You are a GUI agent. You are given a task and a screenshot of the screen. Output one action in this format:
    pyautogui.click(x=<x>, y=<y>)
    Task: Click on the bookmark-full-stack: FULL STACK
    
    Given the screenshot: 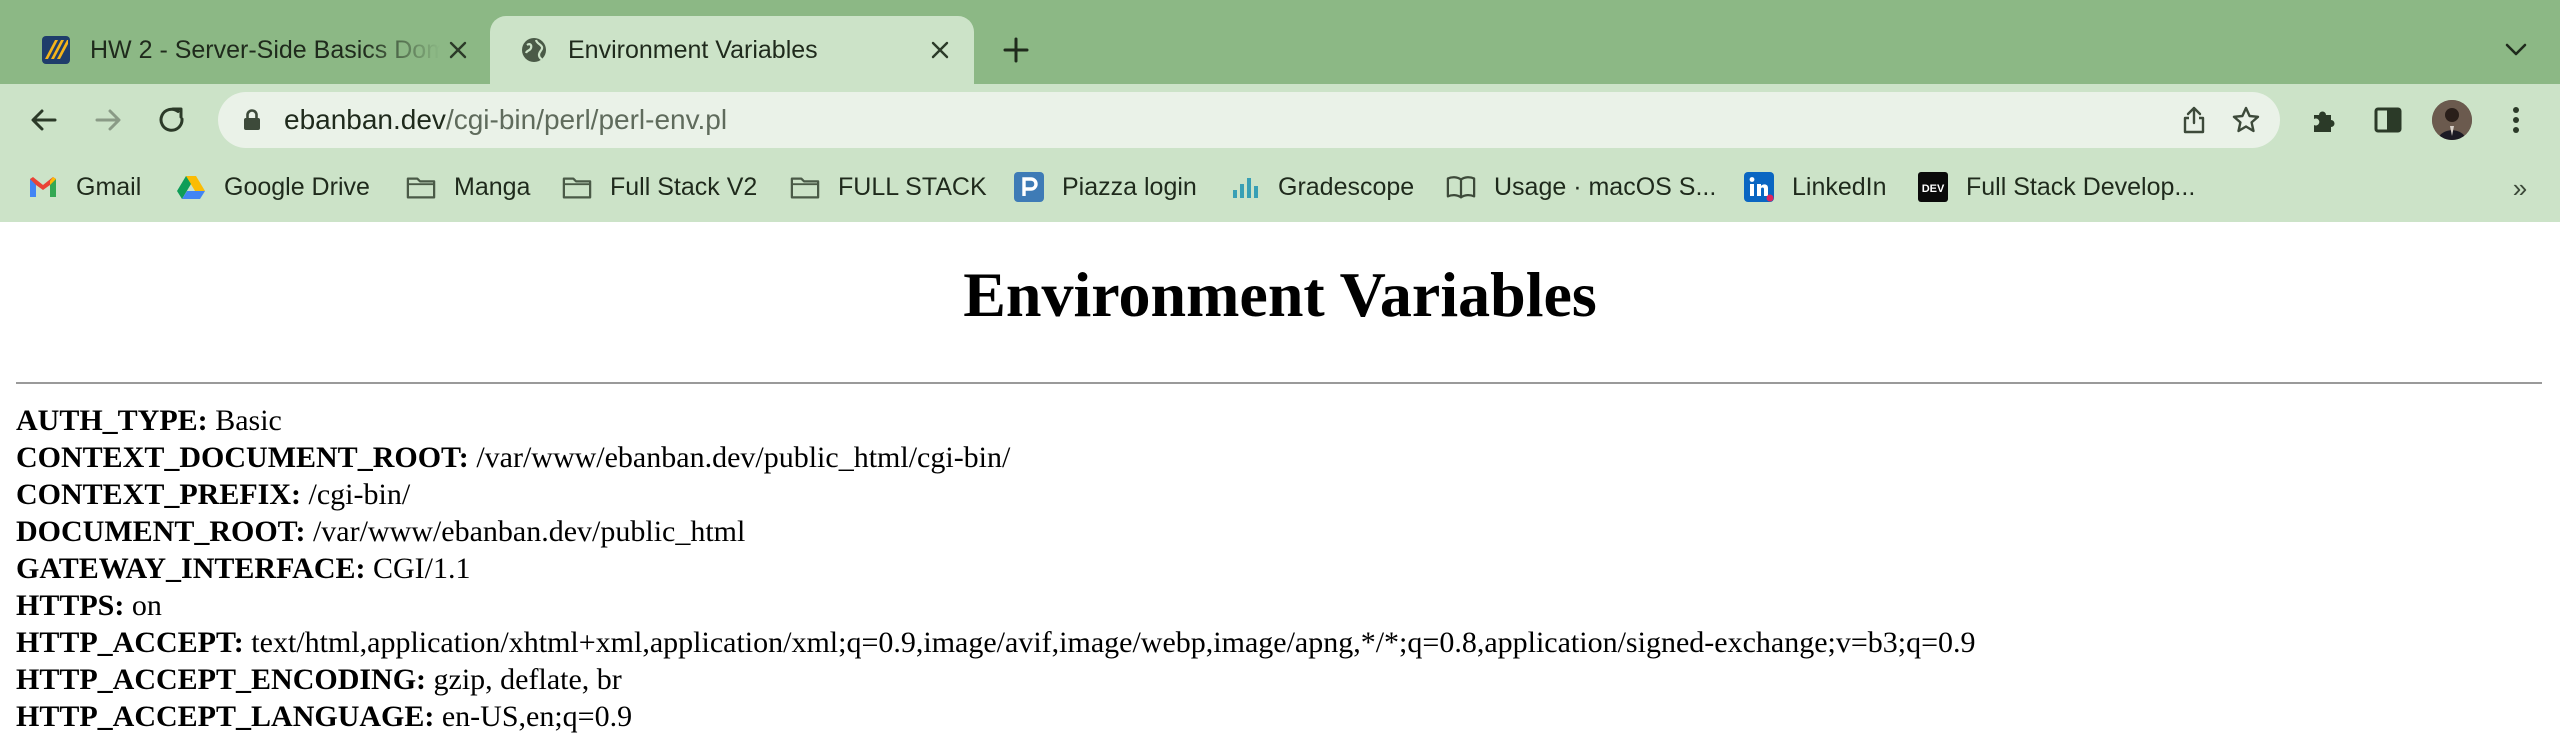 What is the action you would take?
    pyautogui.click(x=888, y=187)
    